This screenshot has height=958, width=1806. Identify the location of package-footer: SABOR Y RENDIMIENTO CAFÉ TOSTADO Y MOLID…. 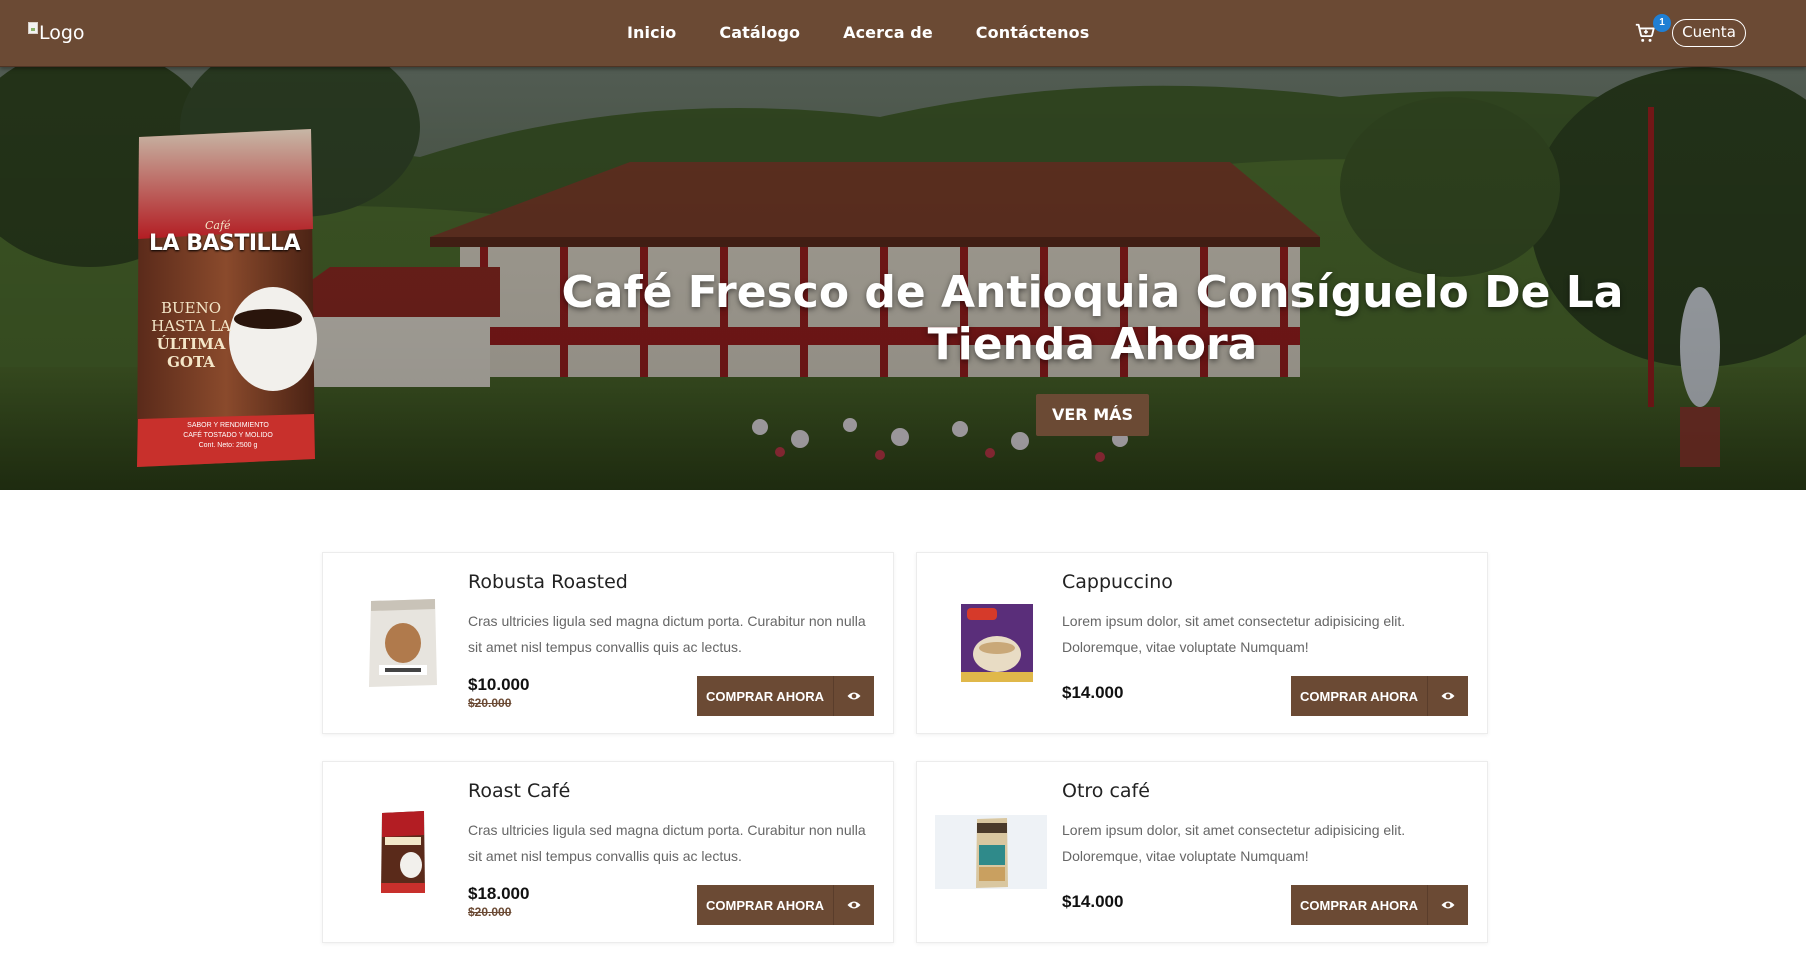
(228, 435).